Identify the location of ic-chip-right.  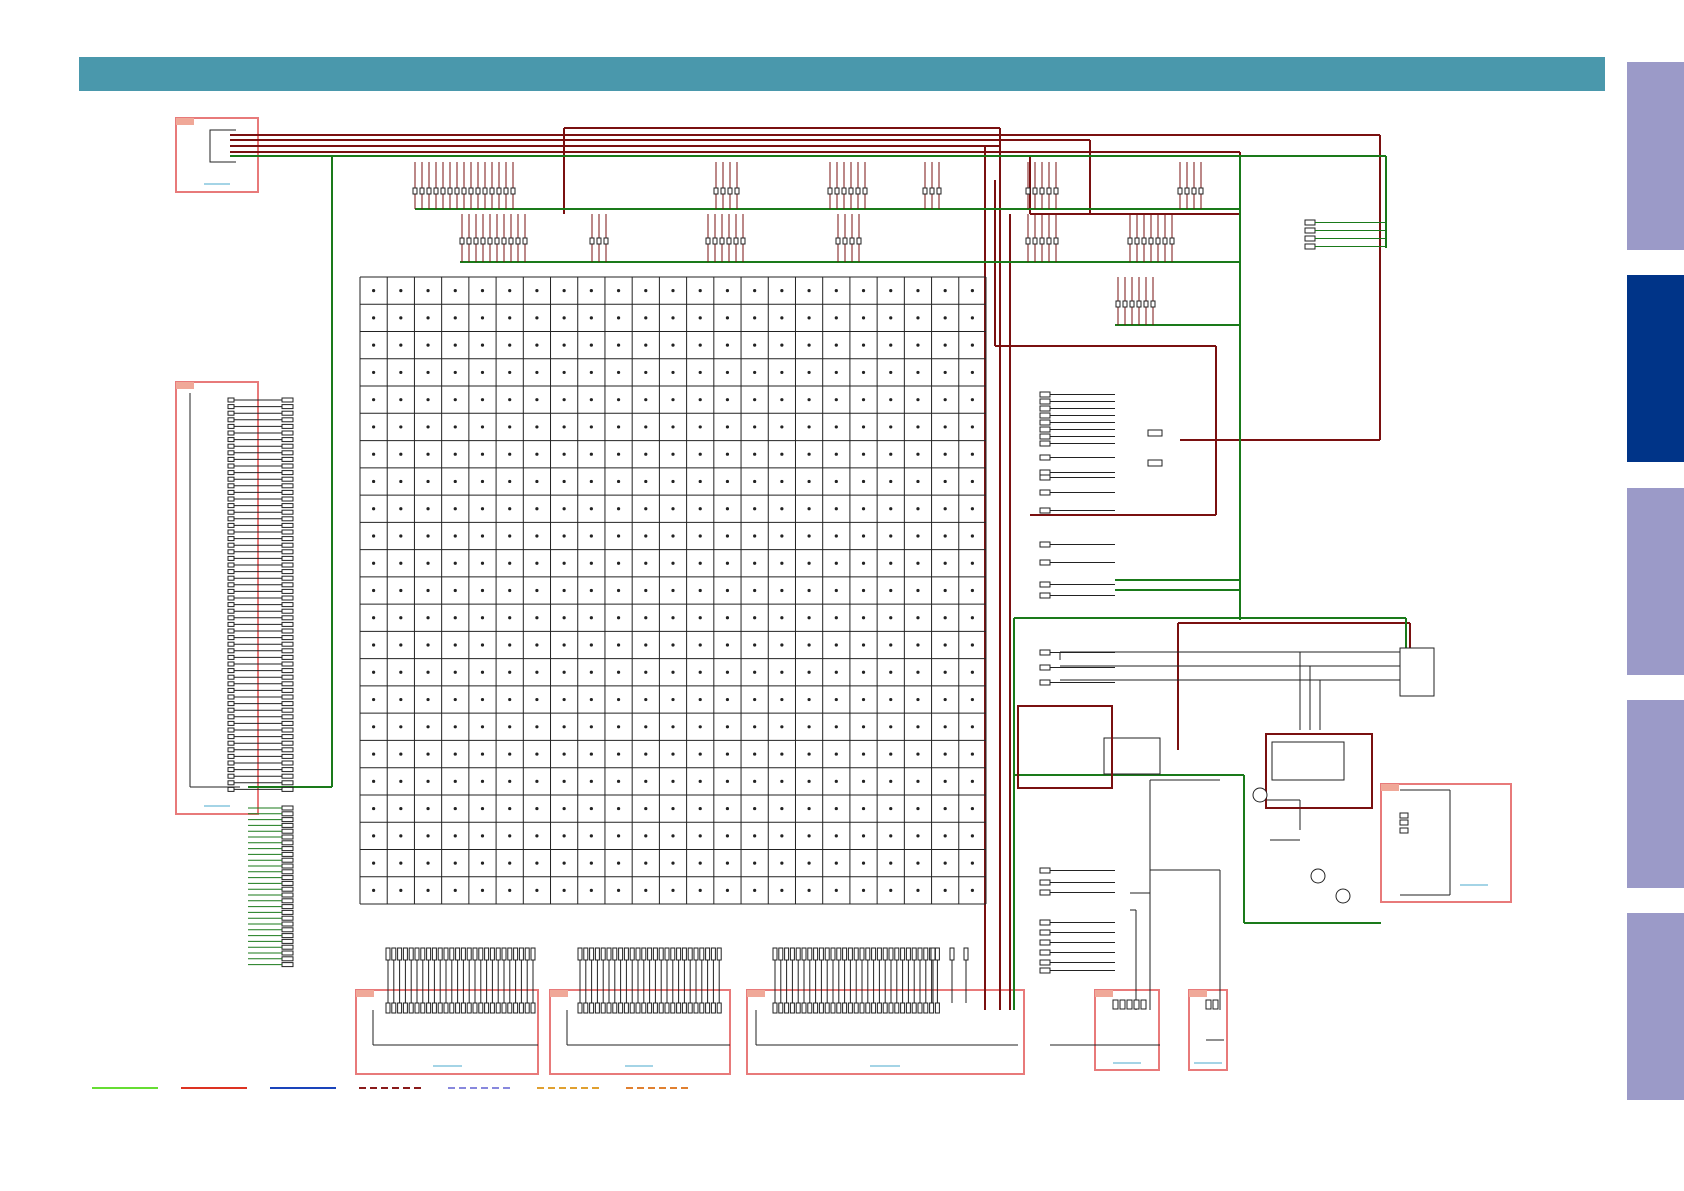
(1308, 761).